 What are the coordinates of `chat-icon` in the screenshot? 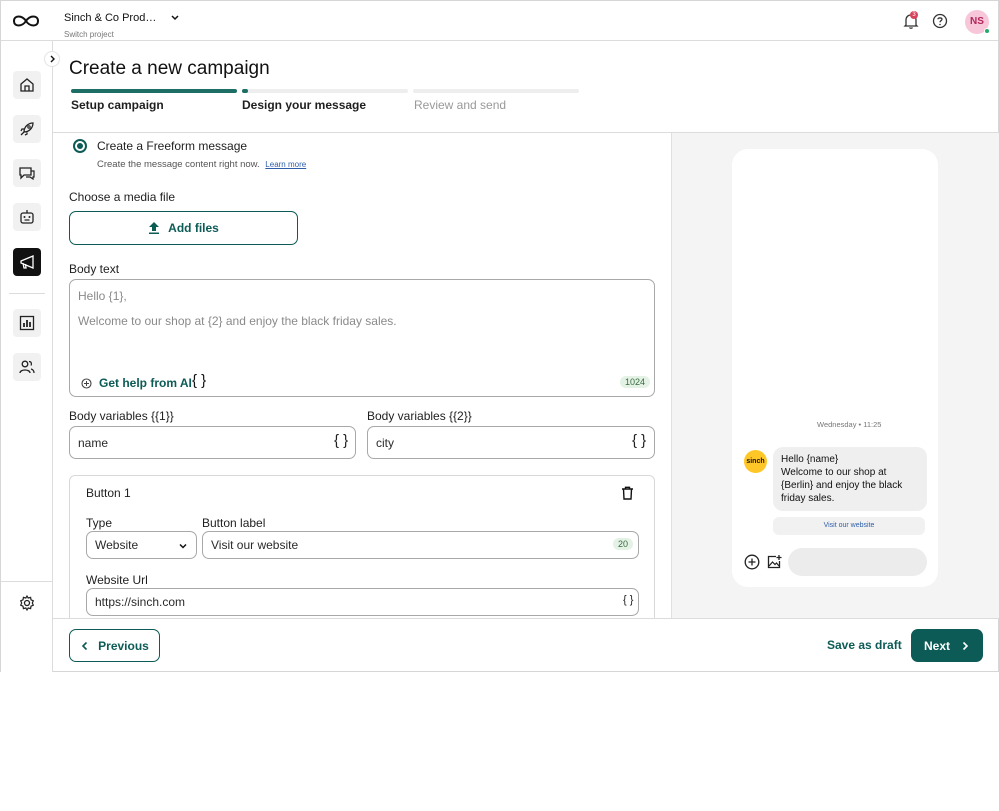 It's located at (27, 174).